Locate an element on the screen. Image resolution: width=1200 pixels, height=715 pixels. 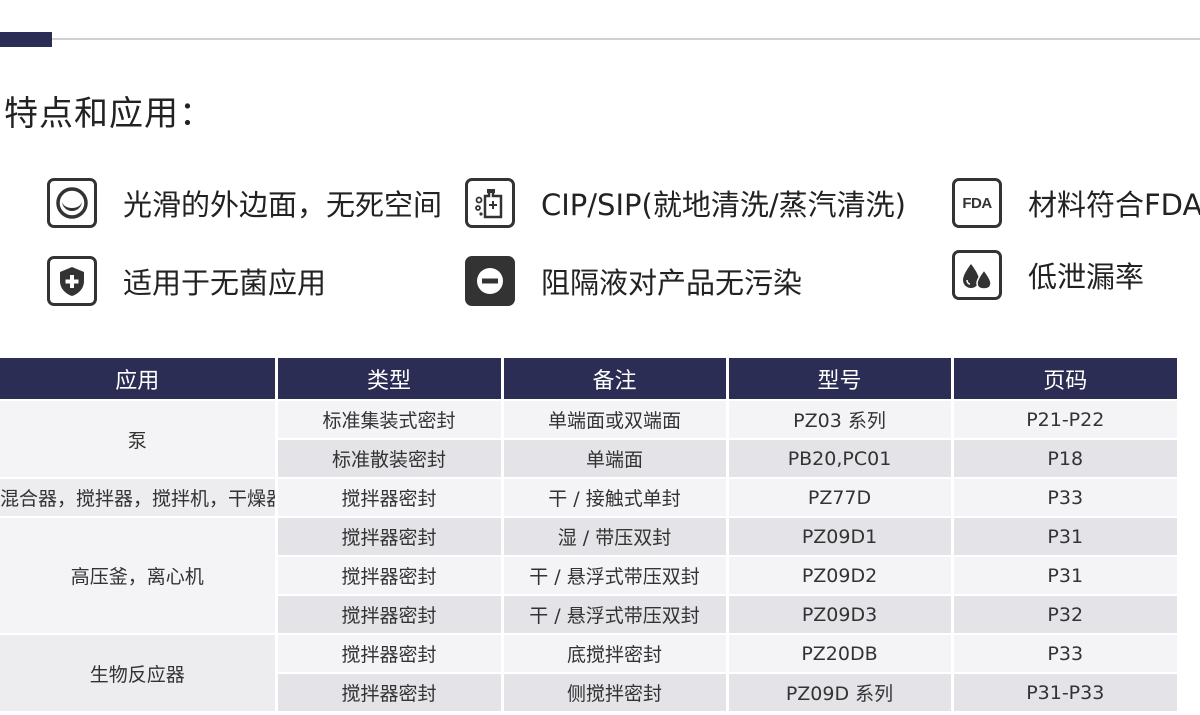
feature-smooth-surface: 光滑的外边面，无死空间 is located at coordinates (244, 203).